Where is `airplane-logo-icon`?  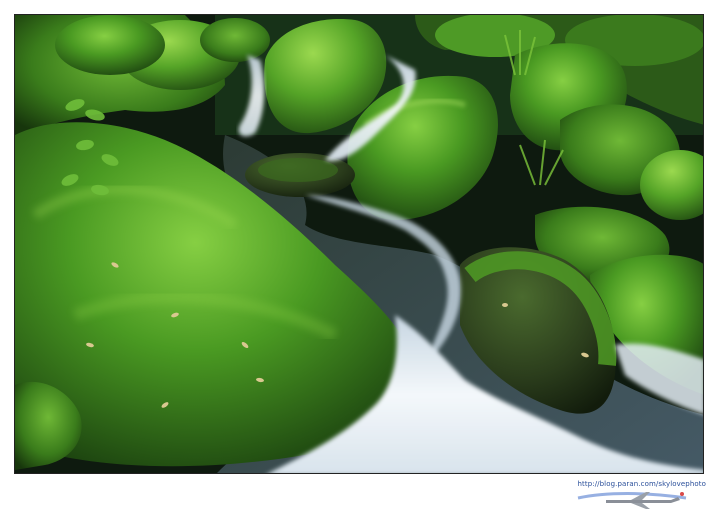 airplane-logo-icon is located at coordinates (632, 500).